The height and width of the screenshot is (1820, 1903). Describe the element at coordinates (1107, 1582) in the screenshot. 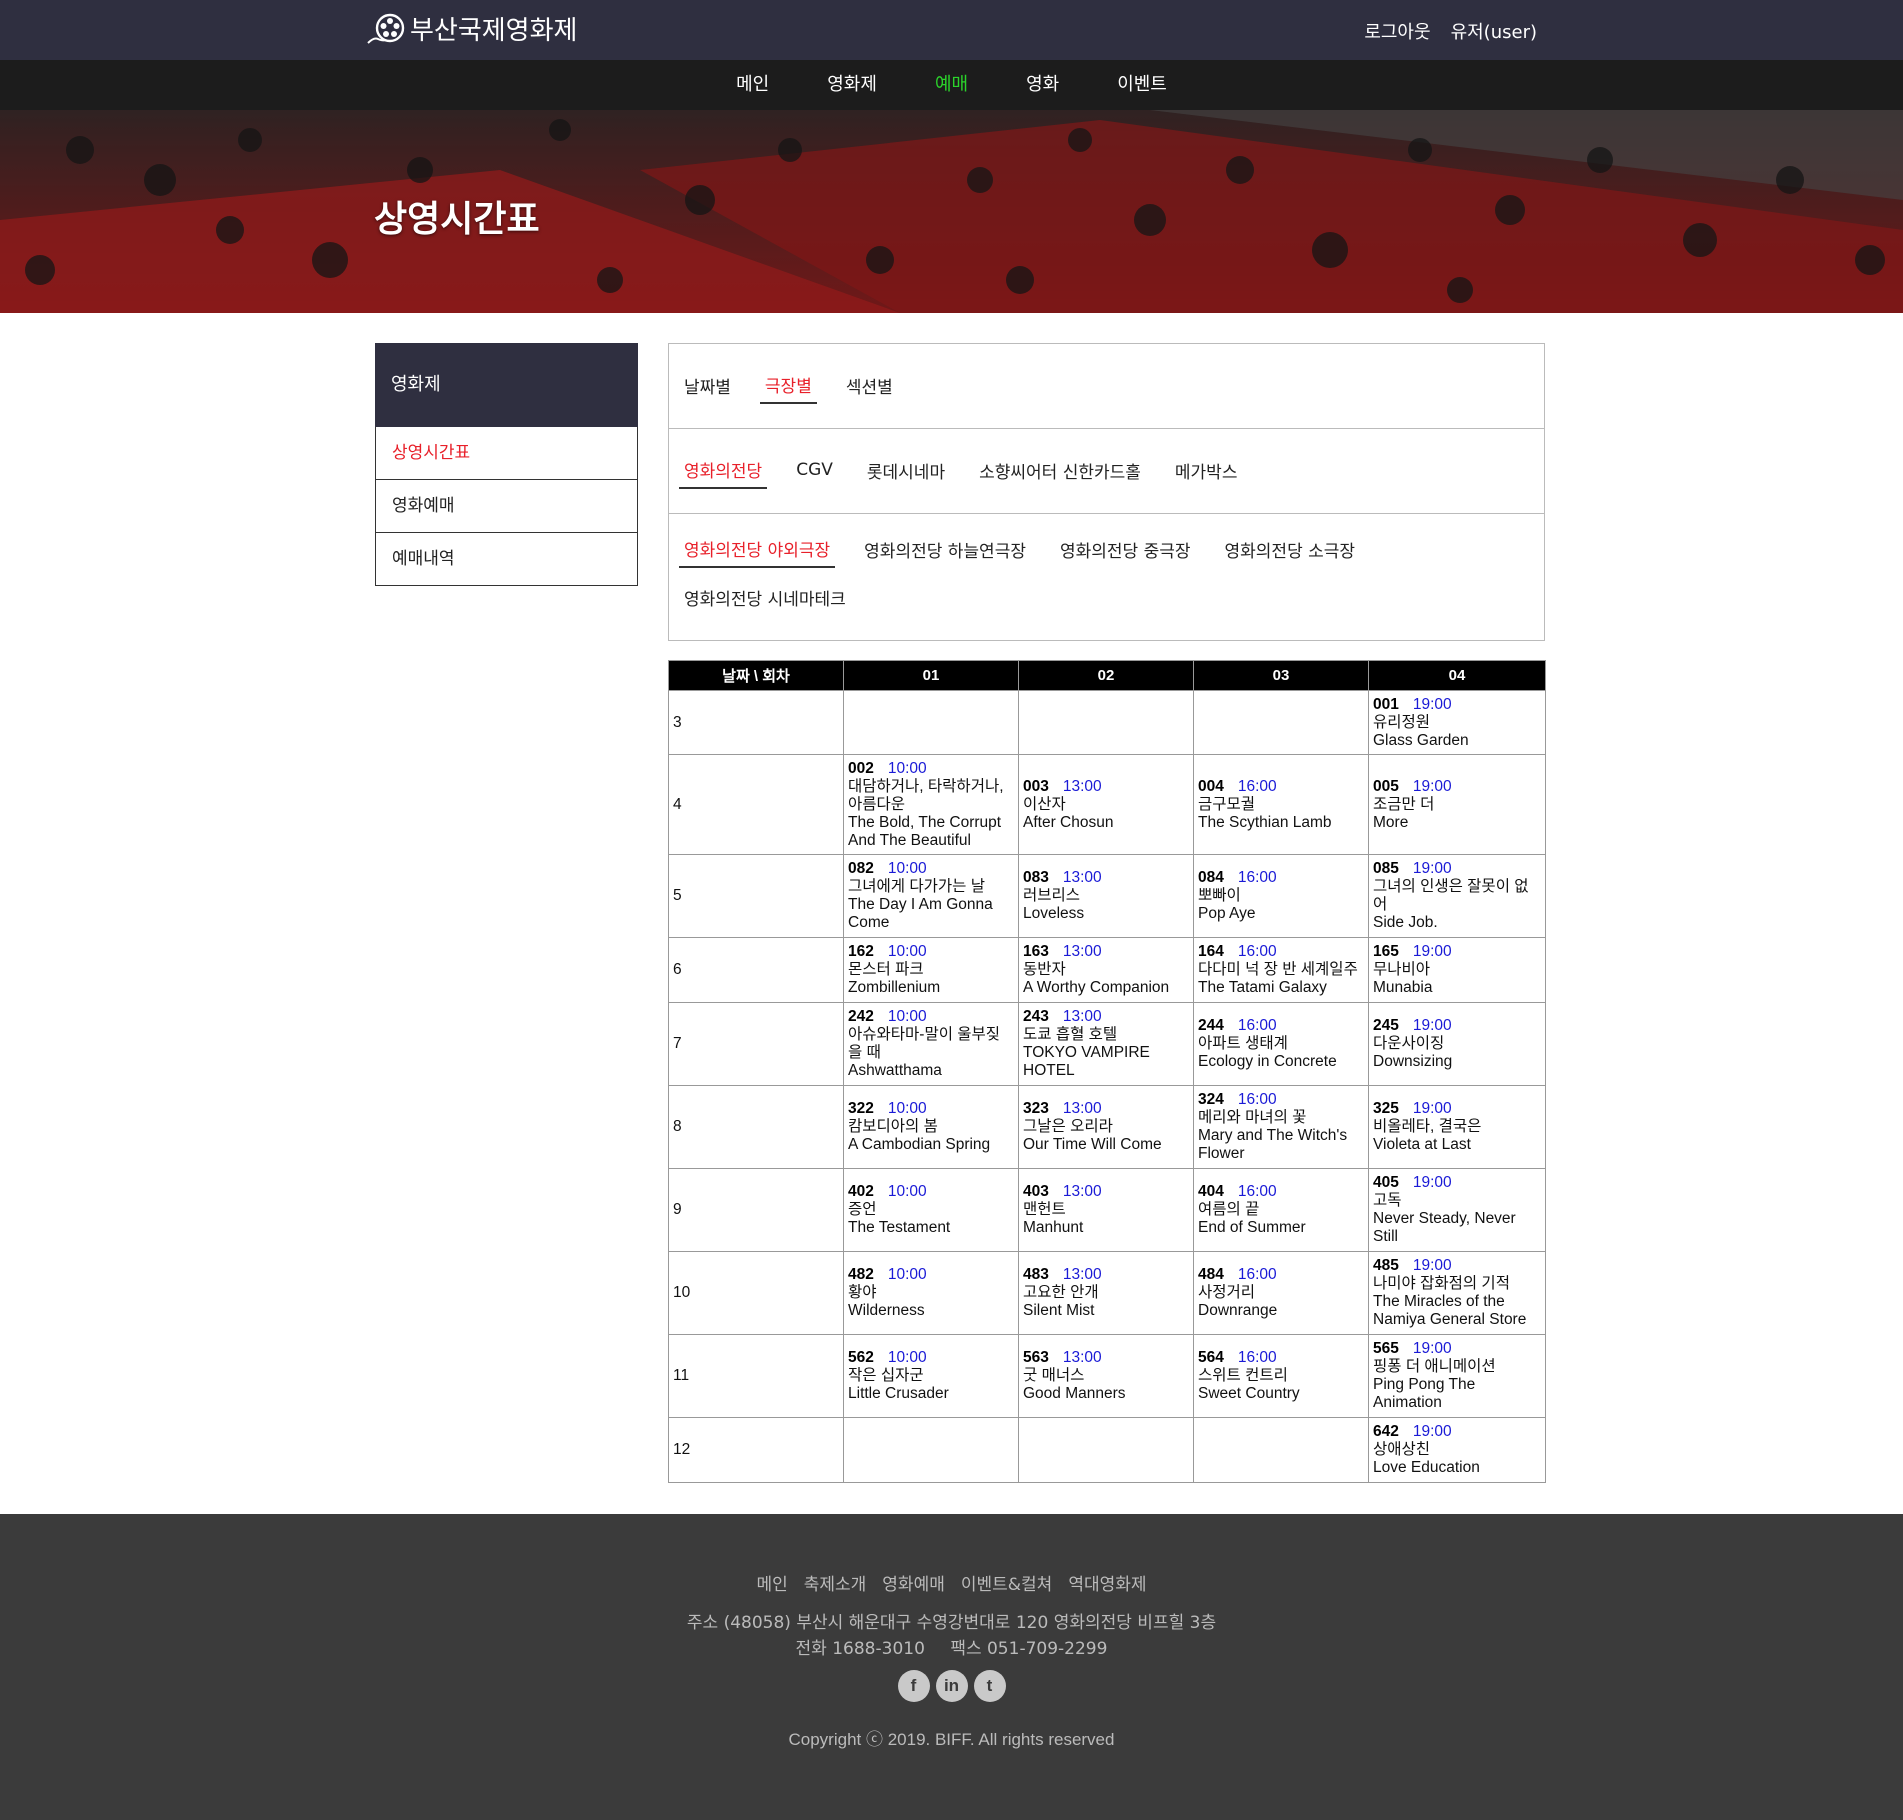

I see `footer-link-4: 역대영화제` at that location.